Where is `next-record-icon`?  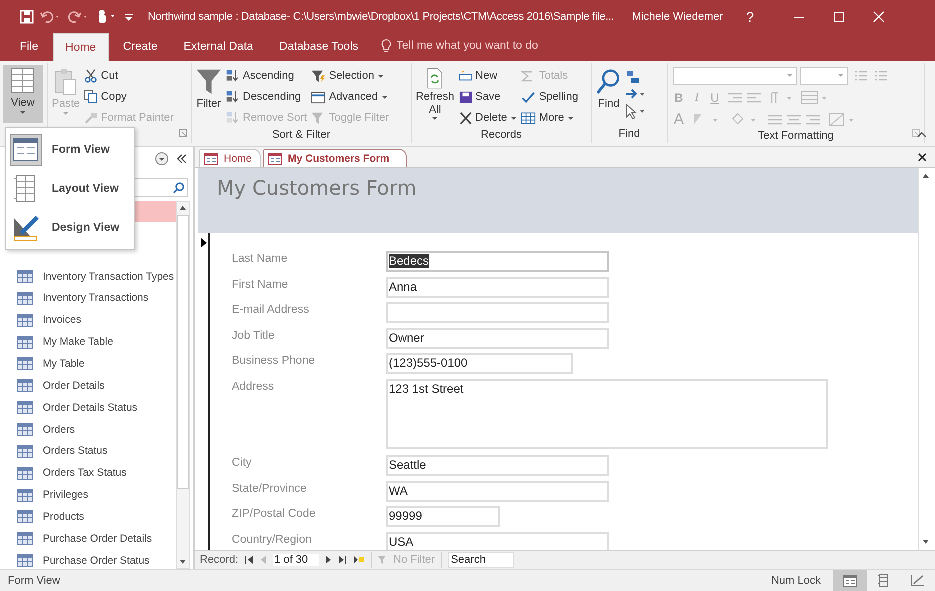 next-record-icon is located at coordinates (328, 560).